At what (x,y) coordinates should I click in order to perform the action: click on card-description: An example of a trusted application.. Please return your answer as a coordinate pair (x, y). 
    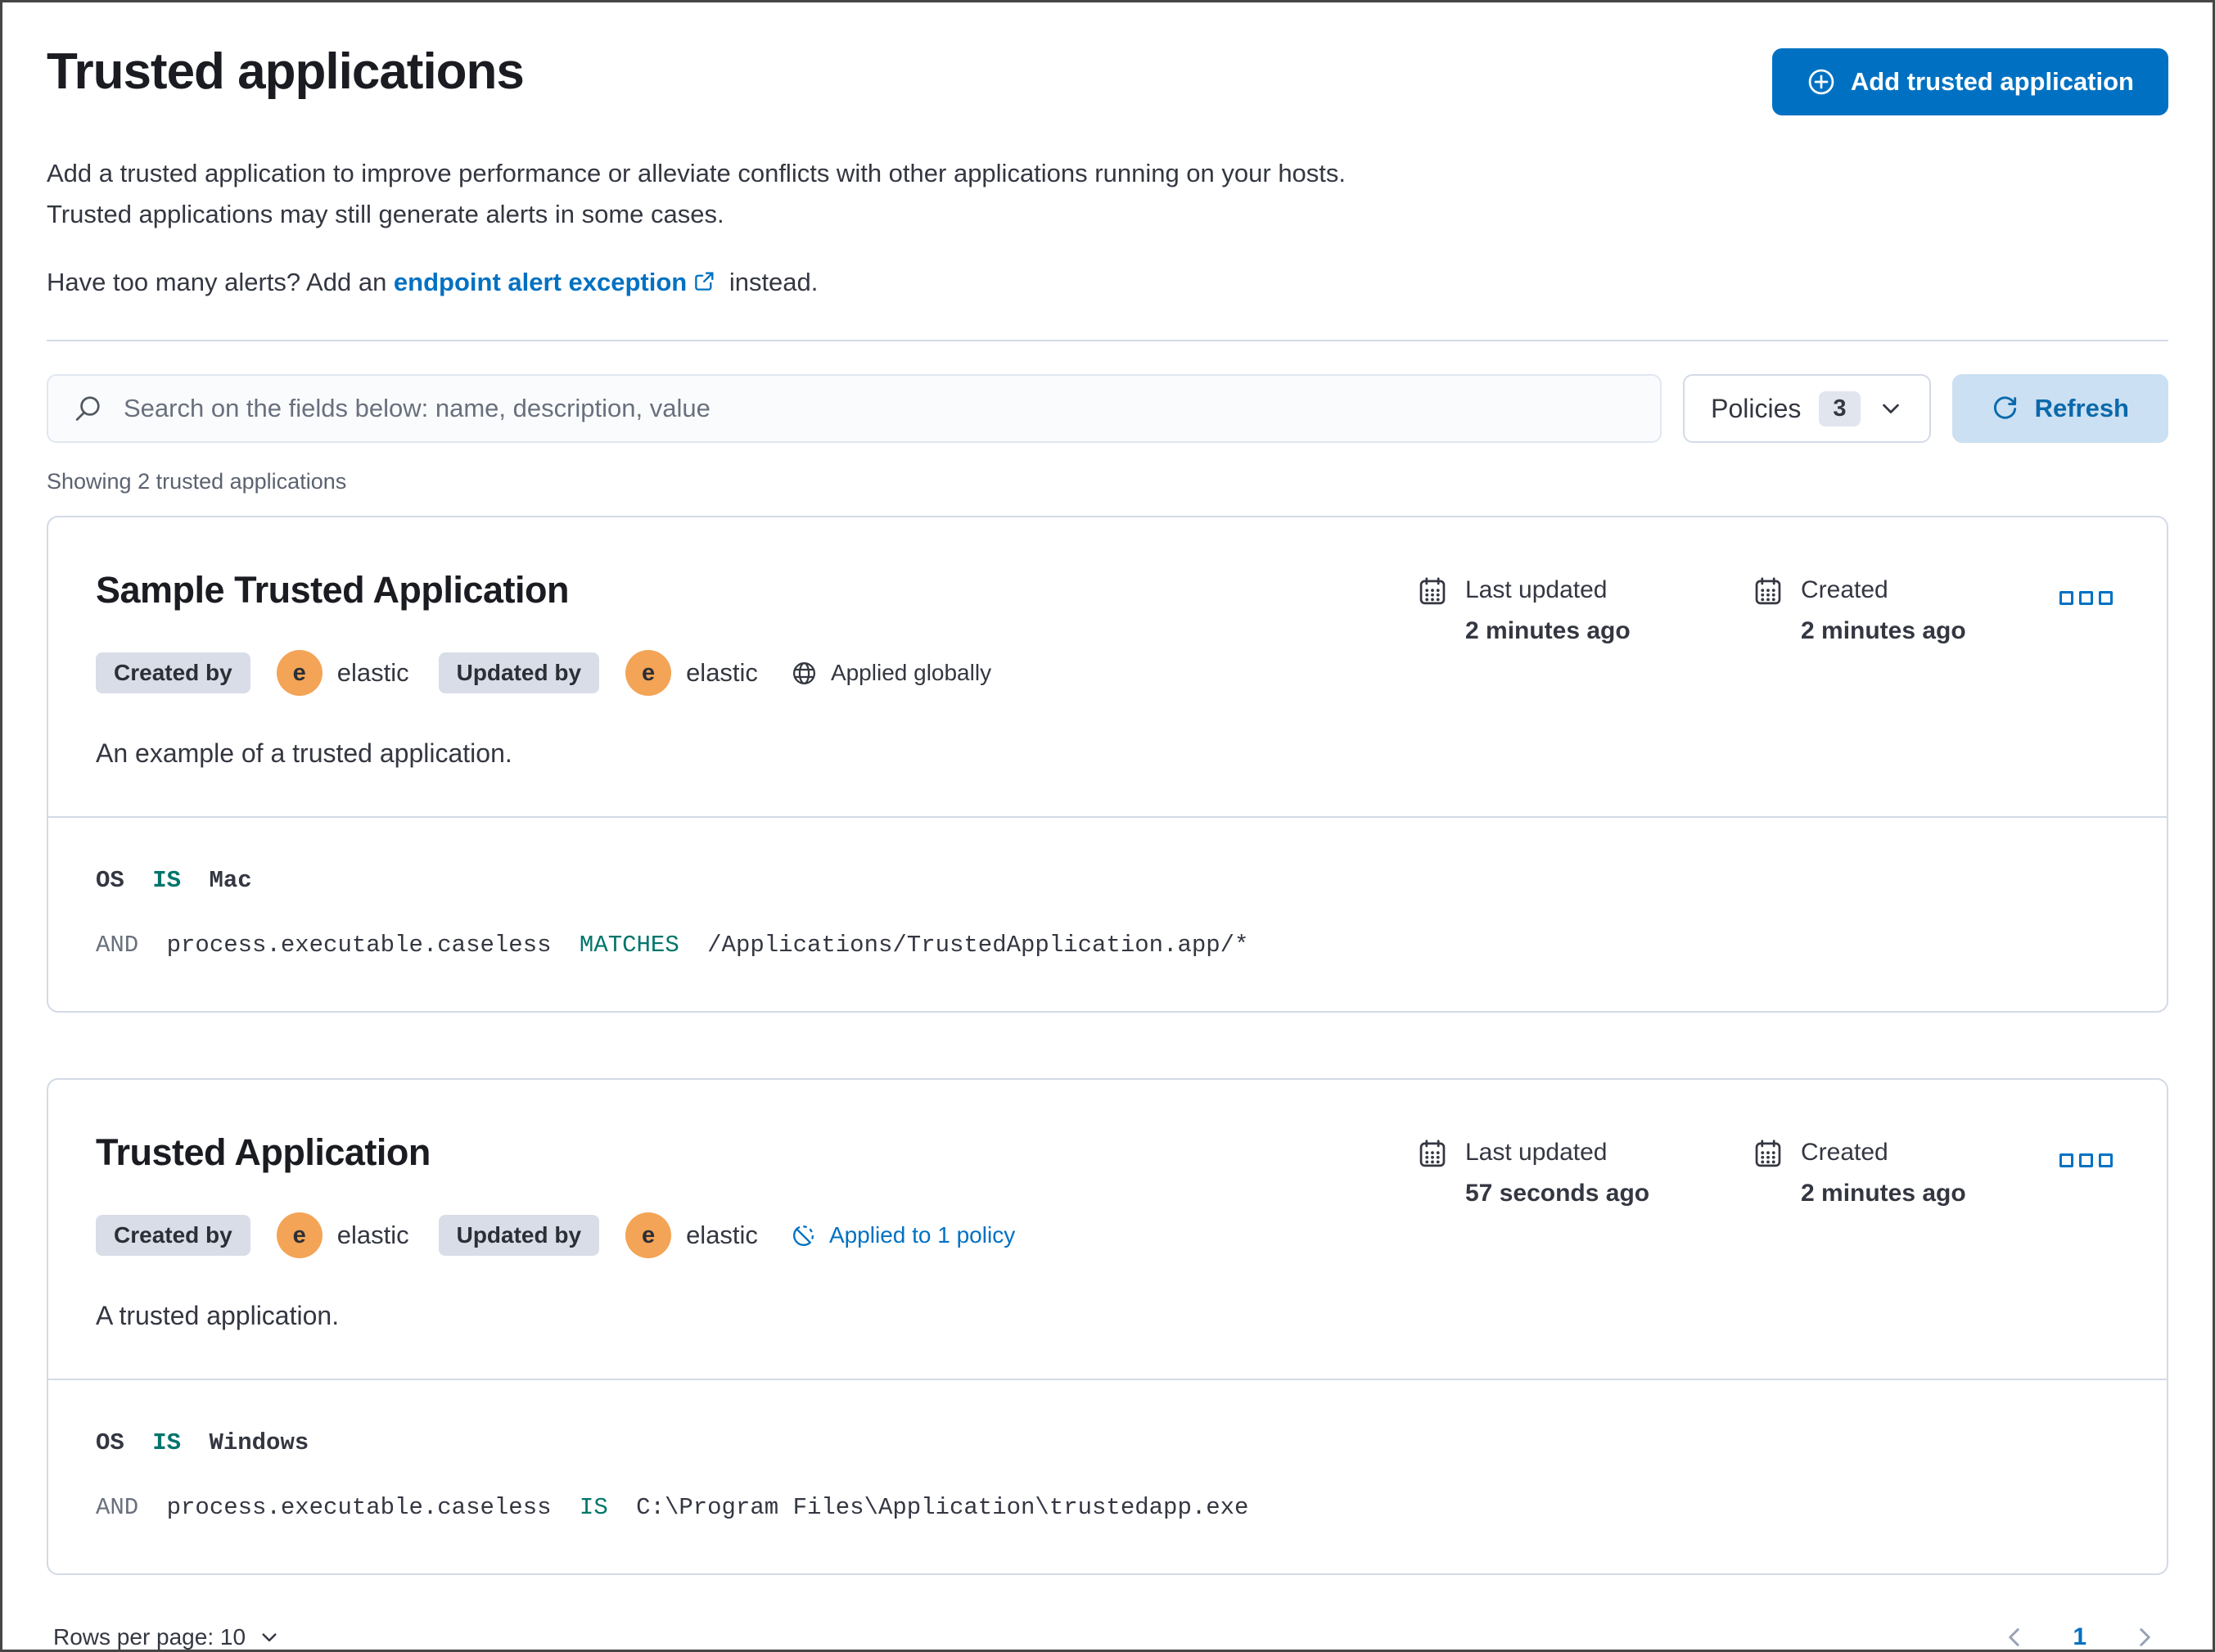
    Looking at the image, I should click on (304, 753).